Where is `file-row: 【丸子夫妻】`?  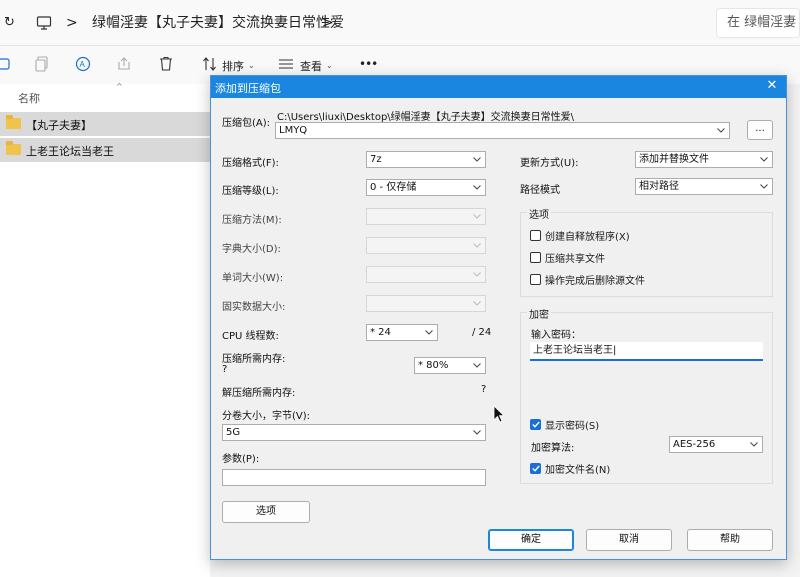
file-row: 【丸子夫妻】 is located at coordinates (105, 124).